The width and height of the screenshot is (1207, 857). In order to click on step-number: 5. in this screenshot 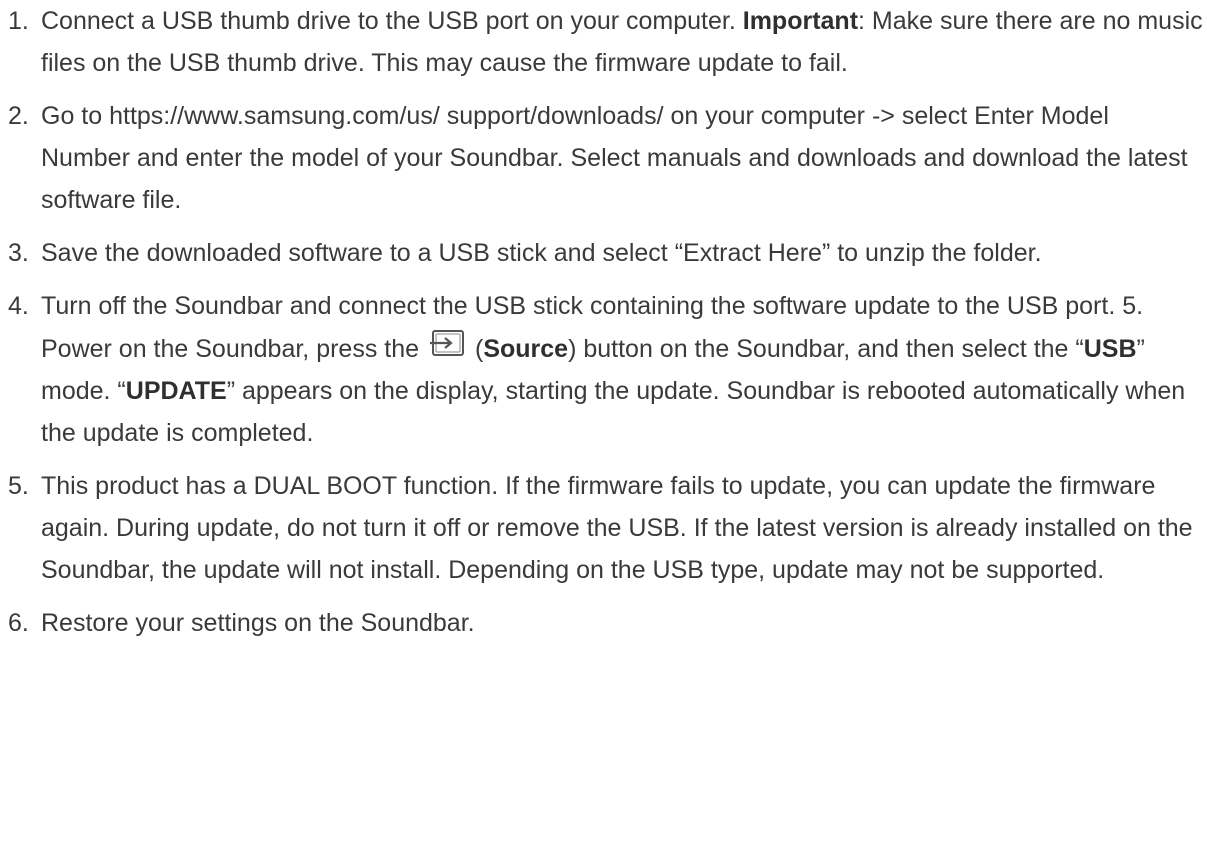, I will do `click(18, 486)`.